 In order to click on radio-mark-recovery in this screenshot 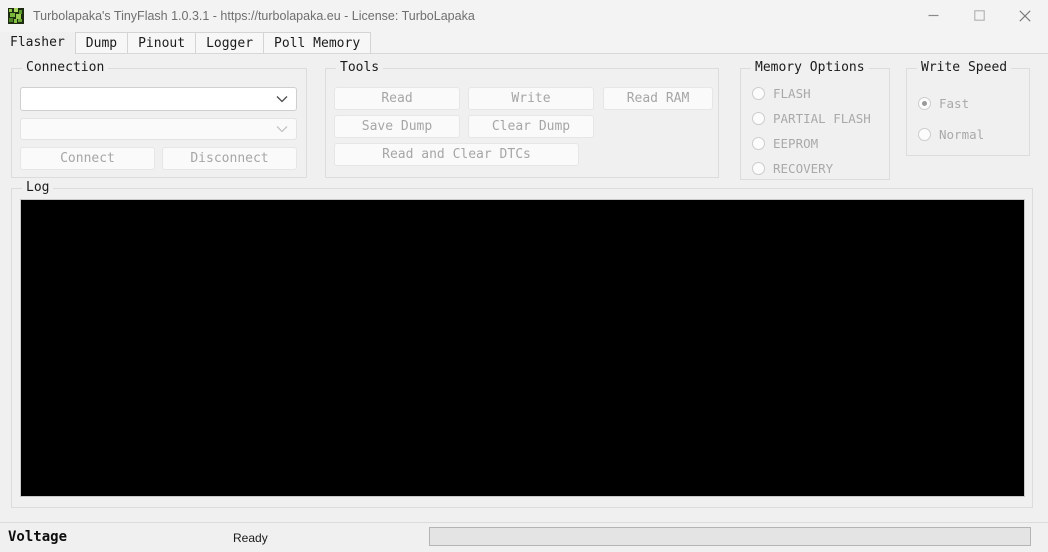, I will do `click(758, 168)`.